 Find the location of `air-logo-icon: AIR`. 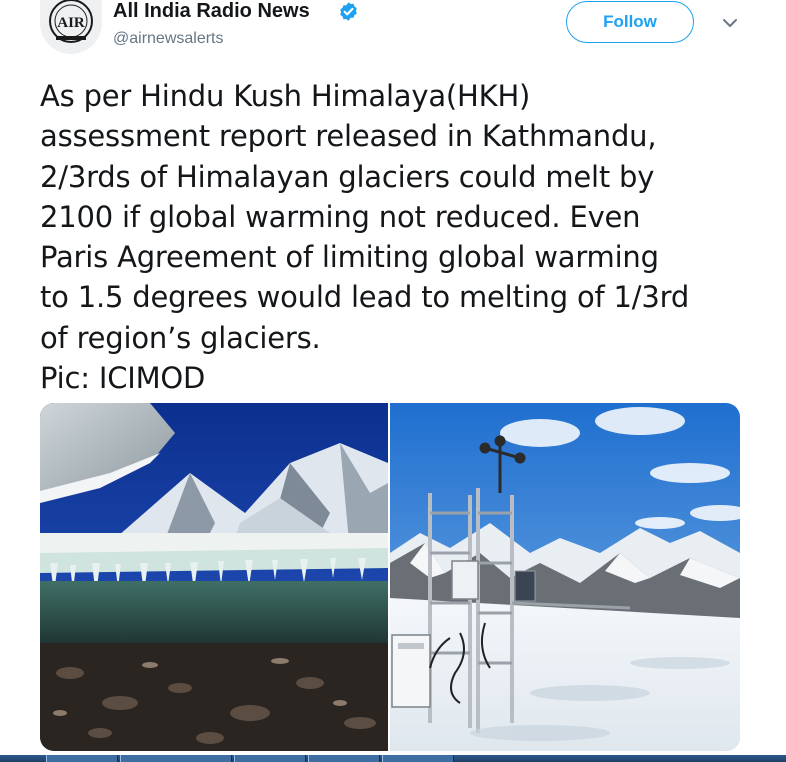

air-logo-icon: AIR is located at coordinates (71, 21).